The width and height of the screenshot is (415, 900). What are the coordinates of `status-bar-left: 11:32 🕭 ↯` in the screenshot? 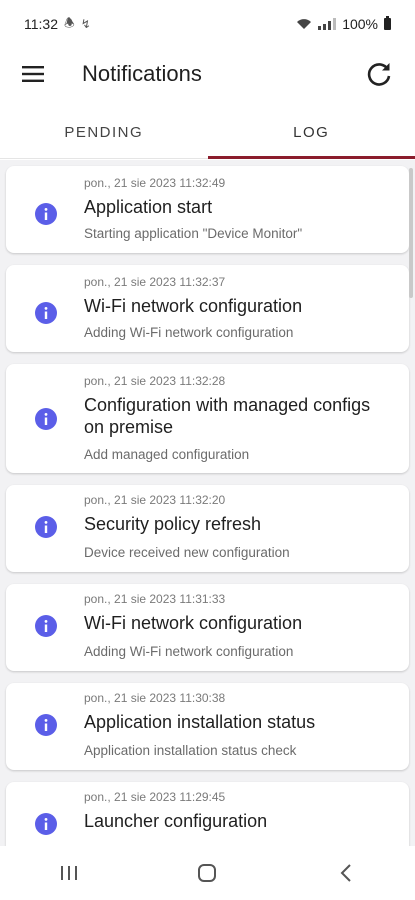 It's located at (57, 24).